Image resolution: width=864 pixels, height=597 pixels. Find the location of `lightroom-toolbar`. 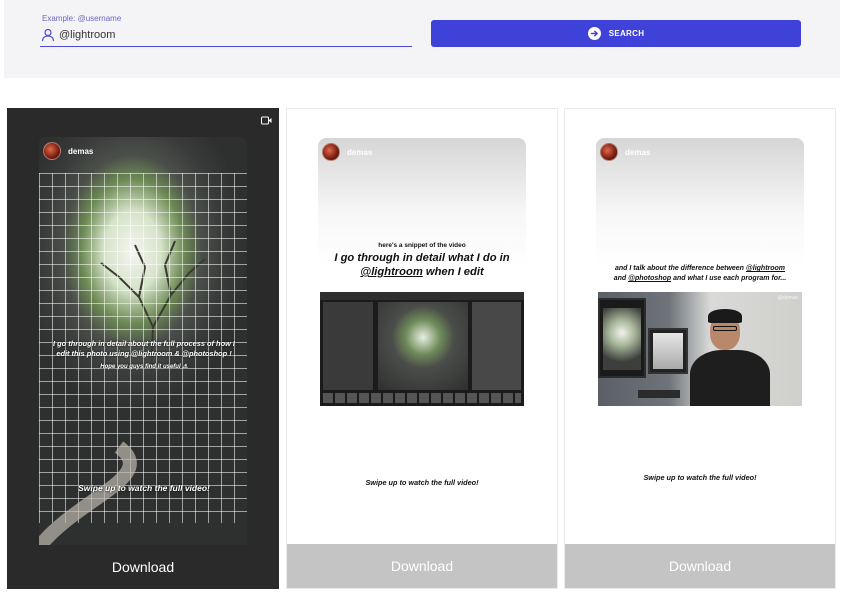

lightroom-toolbar is located at coordinates (422, 296).